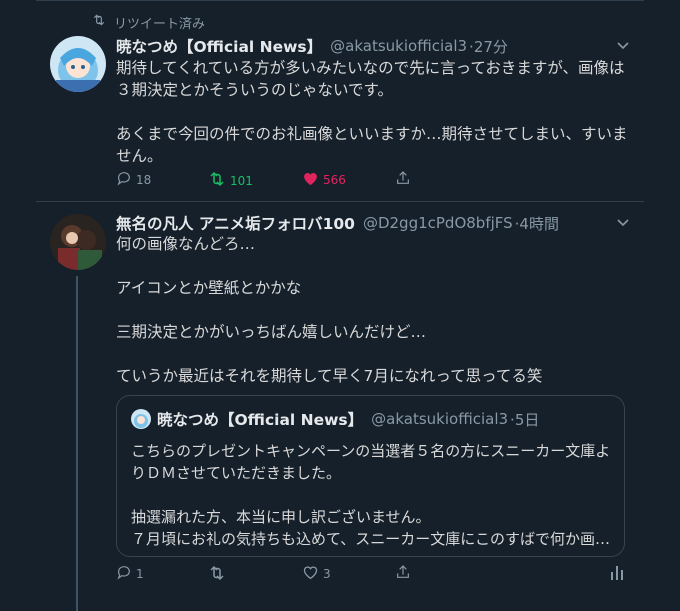 The image size is (680, 611). Describe the element at coordinates (160, 24) in the screenshot. I see `retweet-label: リツイート済み` at that location.